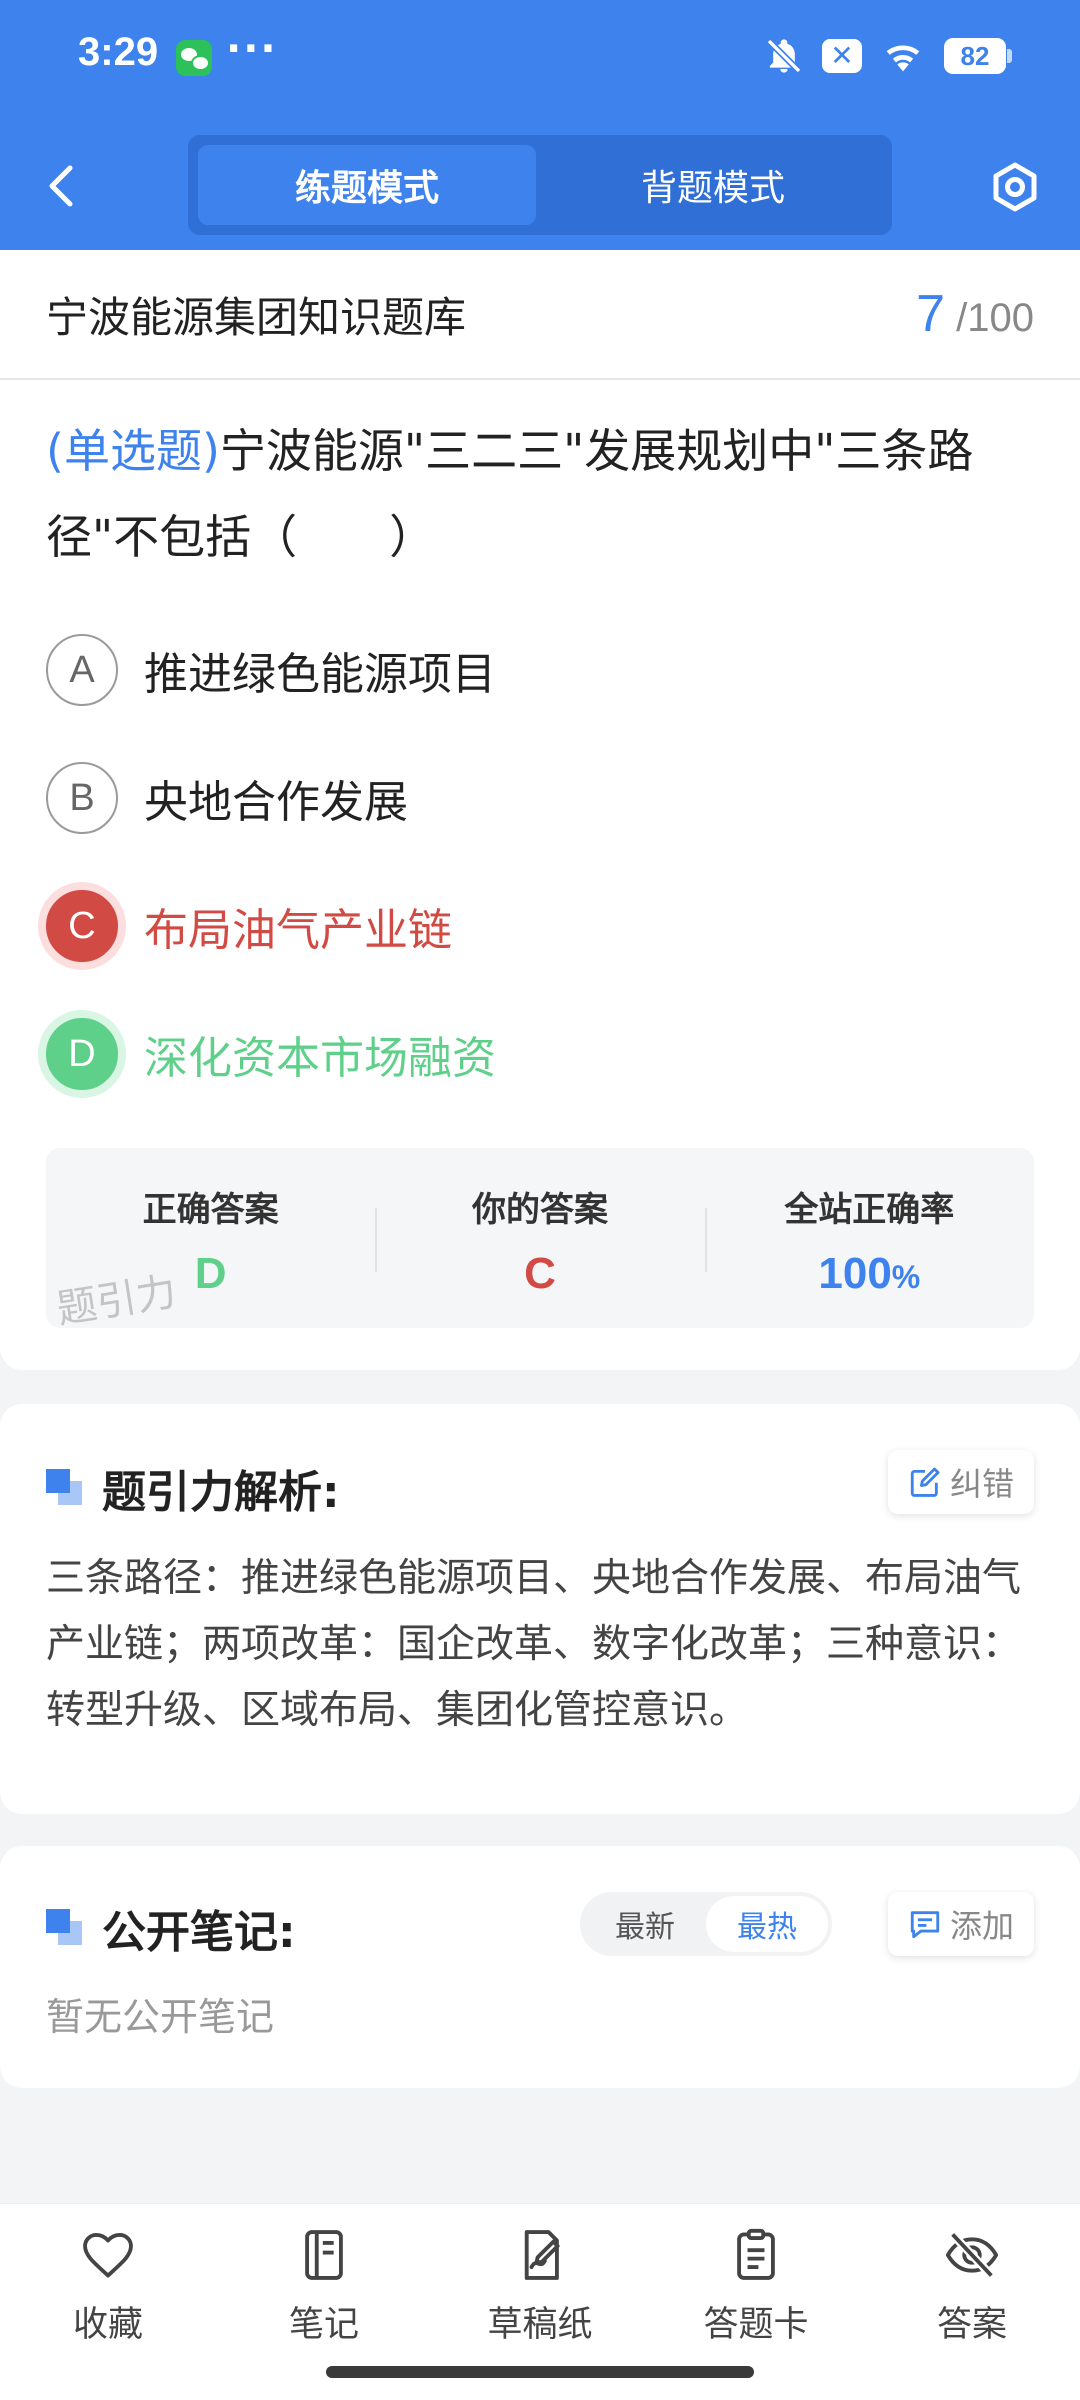 Image resolution: width=1080 pixels, height=2400 pixels. I want to click on battery-indicator: 82, so click(978, 56).